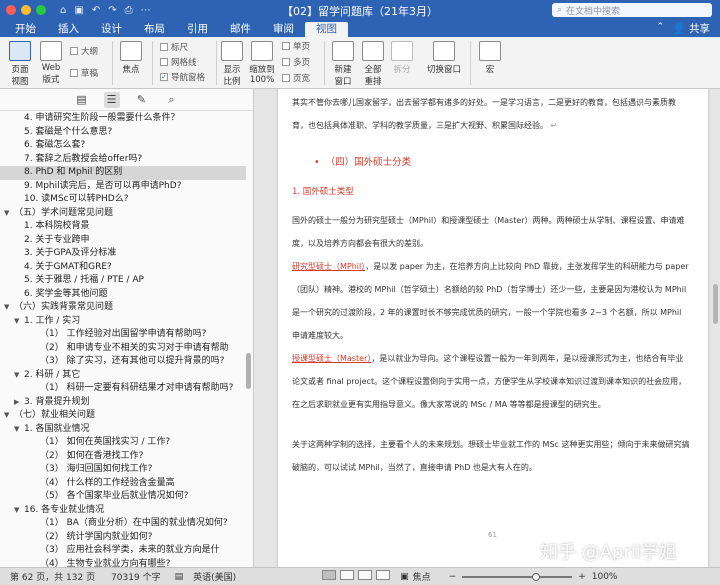 The height and width of the screenshot is (585, 720). I want to click on outline-item: 4. 关于GMAT和GRE?, so click(123, 268).